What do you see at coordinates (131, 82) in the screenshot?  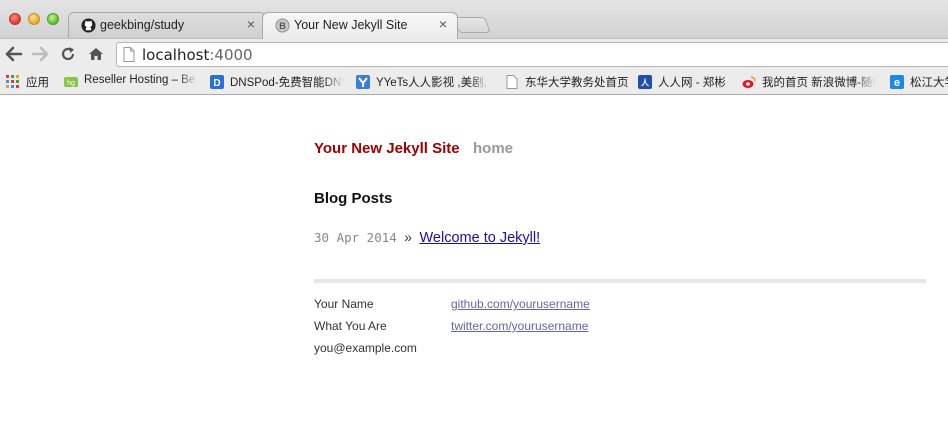 I see `bookmark-reseller-hosting: hg Reseller Hosting – Be` at bounding box center [131, 82].